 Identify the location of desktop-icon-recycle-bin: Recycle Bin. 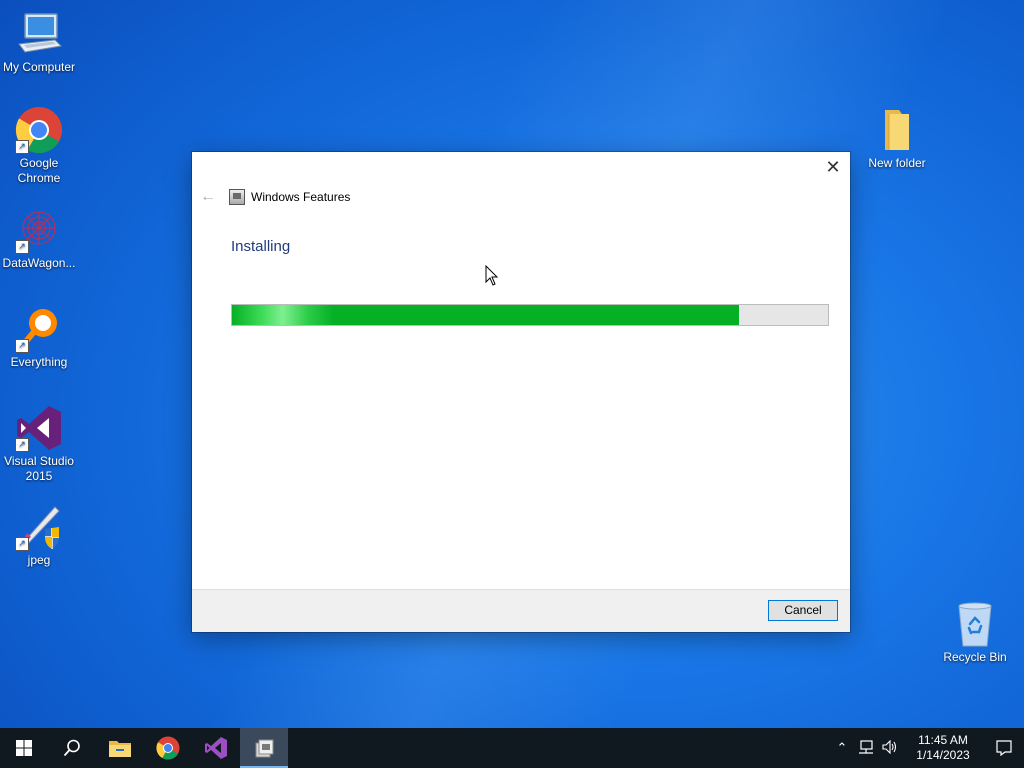
(975, 632).